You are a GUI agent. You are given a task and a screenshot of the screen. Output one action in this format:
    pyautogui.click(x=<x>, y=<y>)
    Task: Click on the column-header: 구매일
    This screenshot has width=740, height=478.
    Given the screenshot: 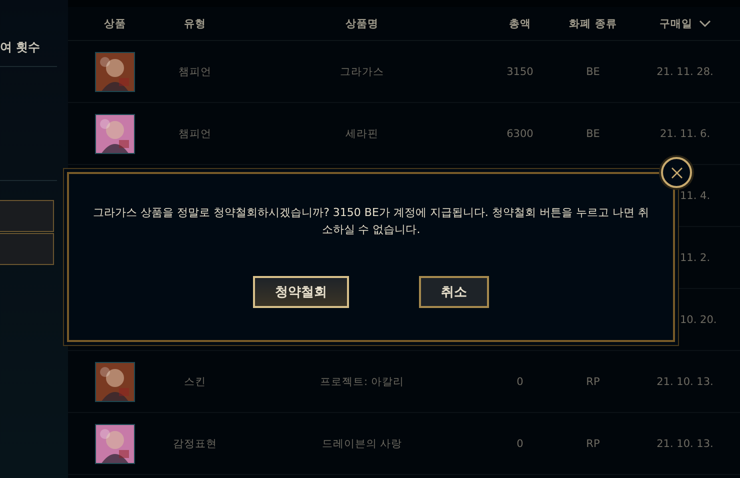 What is the action you would take?
    pyautogui.click(x=685, y=23)
    